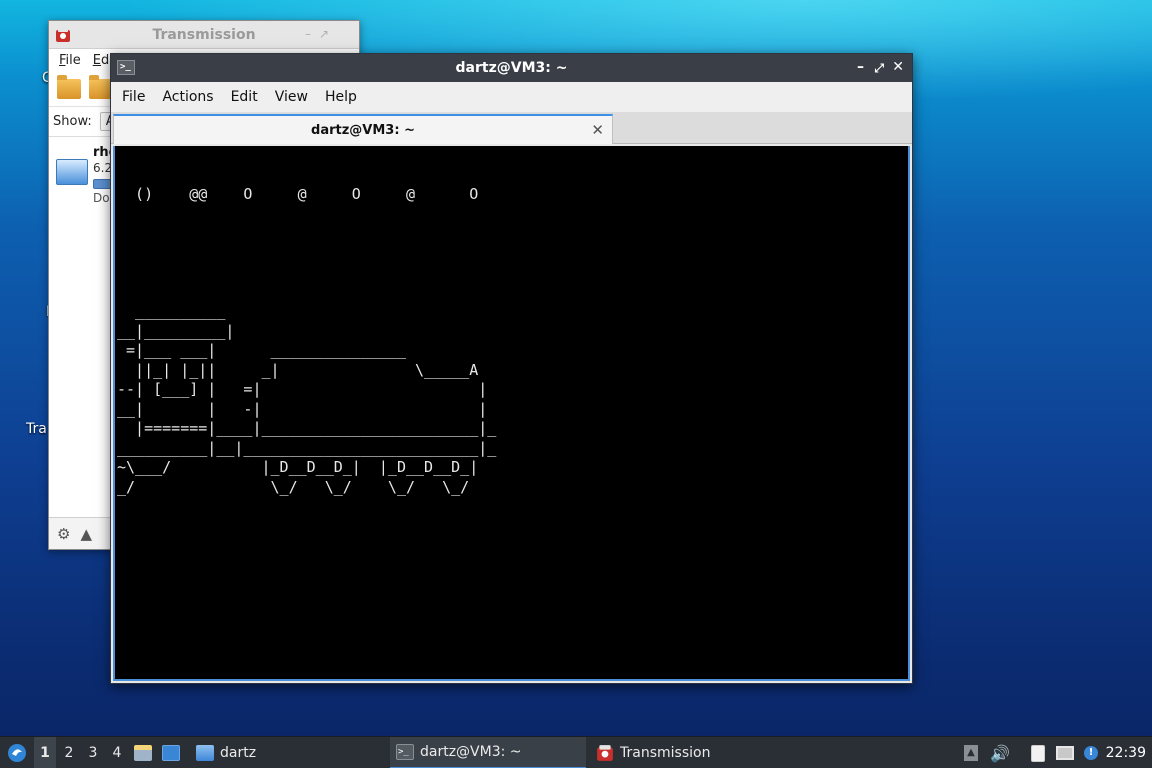  I want to click on maximize-icon: ↗, so click(324, 34).